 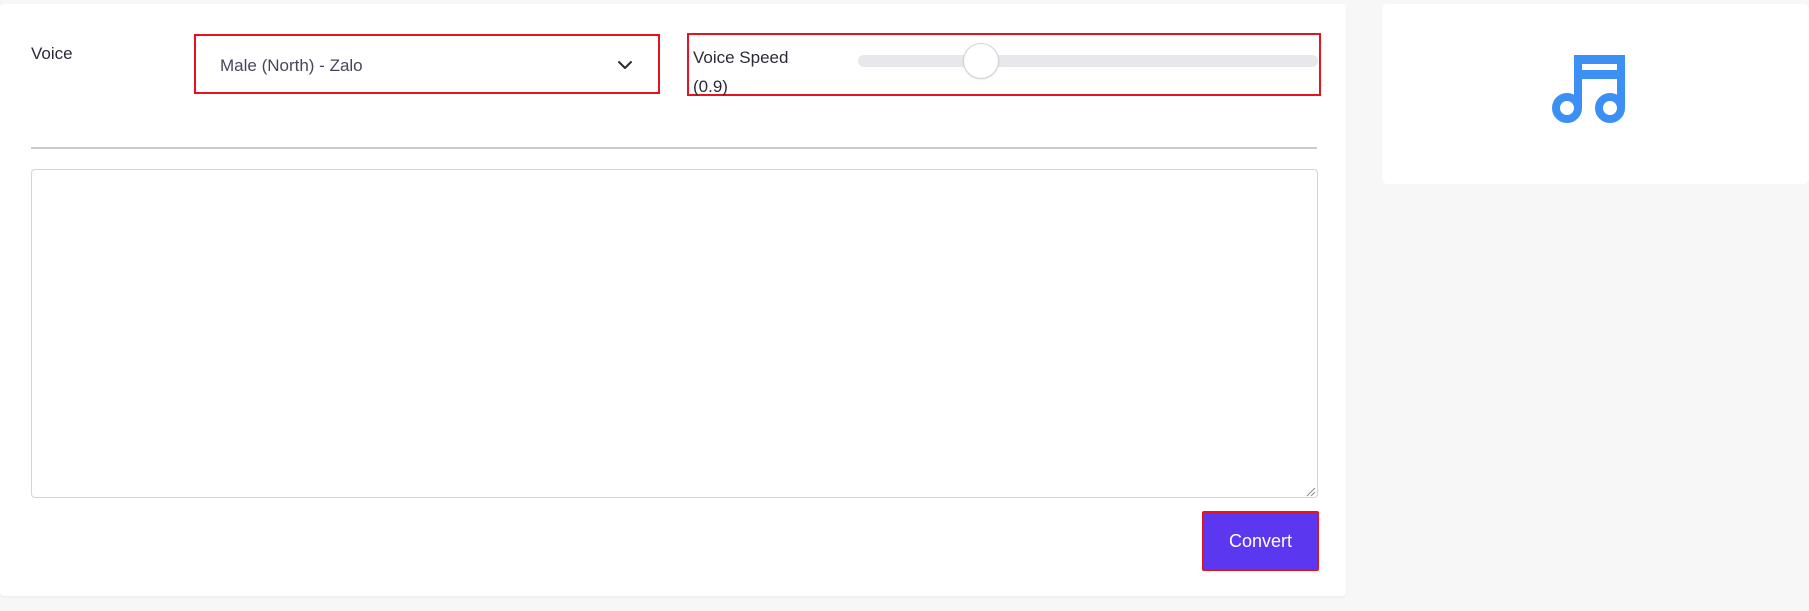 What do you see at coordinates (768, 72) in the screenshot?
I see `voice-speed-label: Voice Speed (0.9)` at bounding box center [768, 72].